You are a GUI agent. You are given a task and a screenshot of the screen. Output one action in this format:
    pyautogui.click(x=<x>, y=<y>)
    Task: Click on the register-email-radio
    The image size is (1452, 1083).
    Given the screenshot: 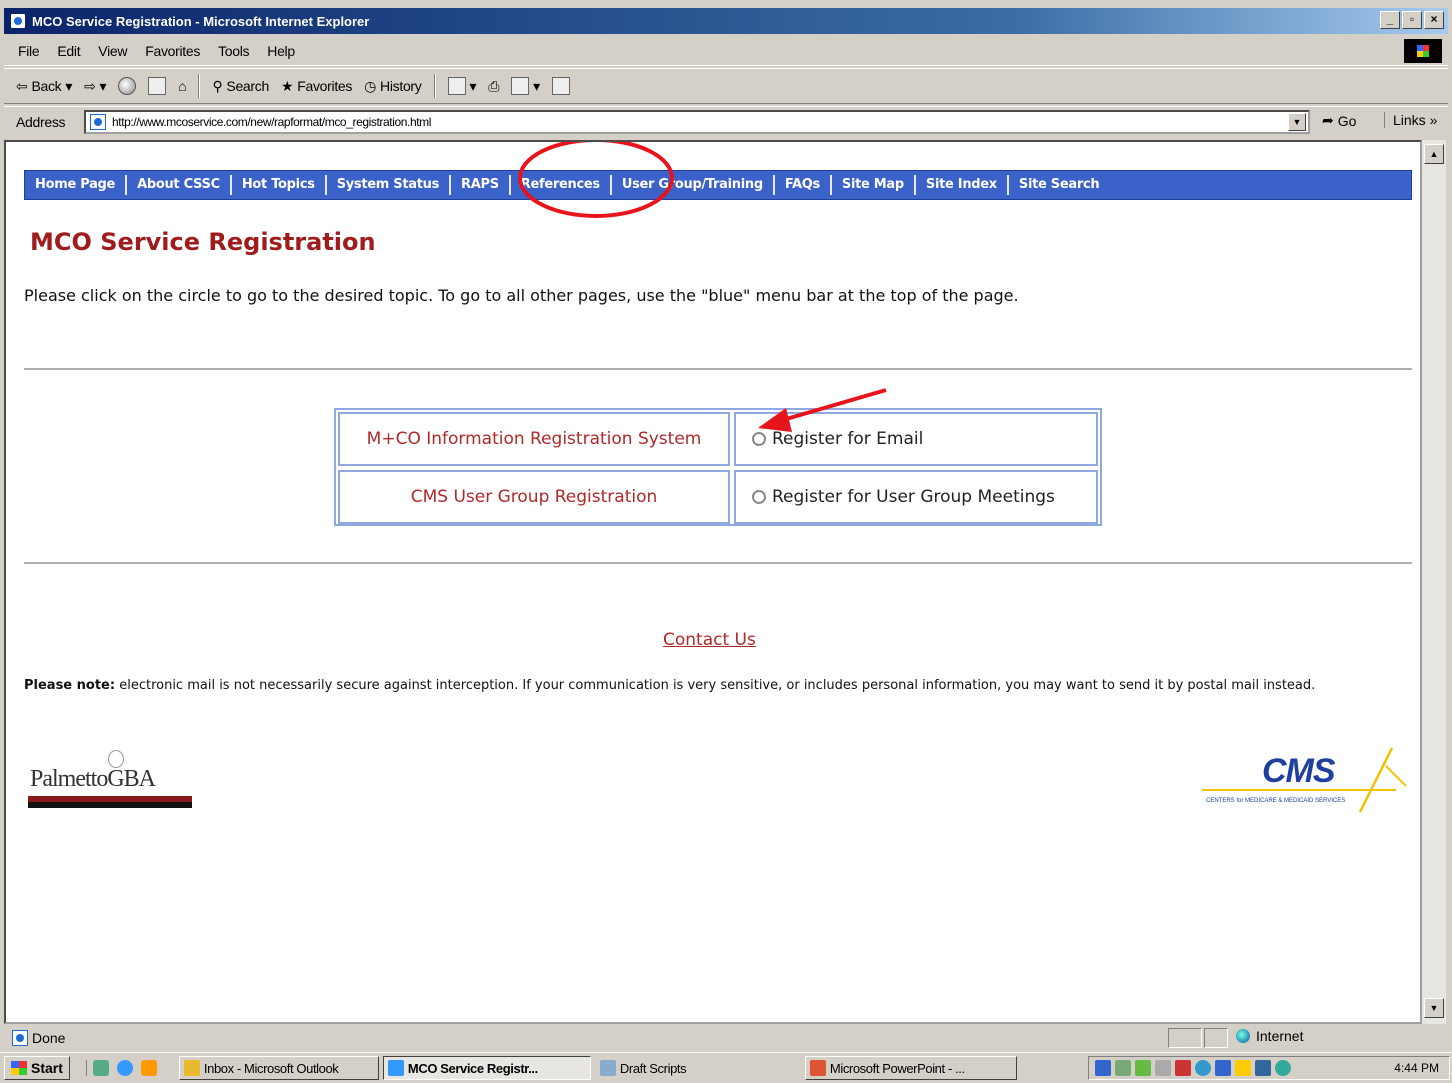 What is the action you would take?
    pyautogui.click(x=759, y=439)
    